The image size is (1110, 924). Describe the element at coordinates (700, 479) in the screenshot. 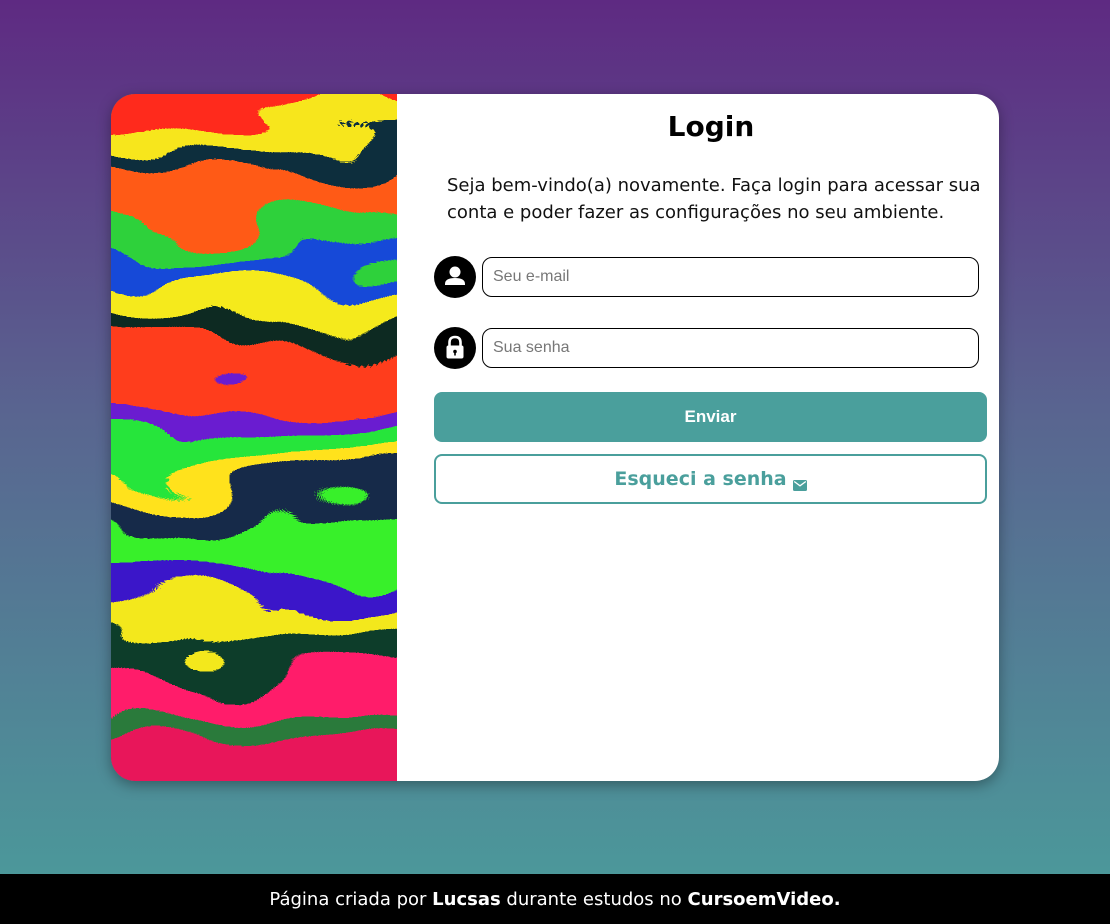

I see `forgot-password-label: Esqueci a senha` at that location.